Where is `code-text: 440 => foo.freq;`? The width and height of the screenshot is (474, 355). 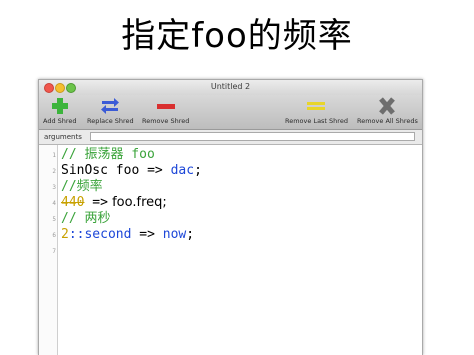
code-text: 440 => foo.freq; is located at coordinates (114, 203).